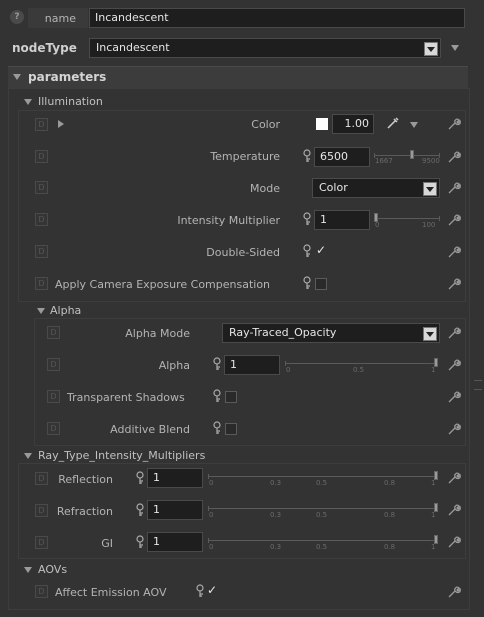 The image size is (484, 617). What do you see at coordinates (231, 397) in the screenshot?
I see `transparent-shadows-checkbox` at bounding box center [231, 397].